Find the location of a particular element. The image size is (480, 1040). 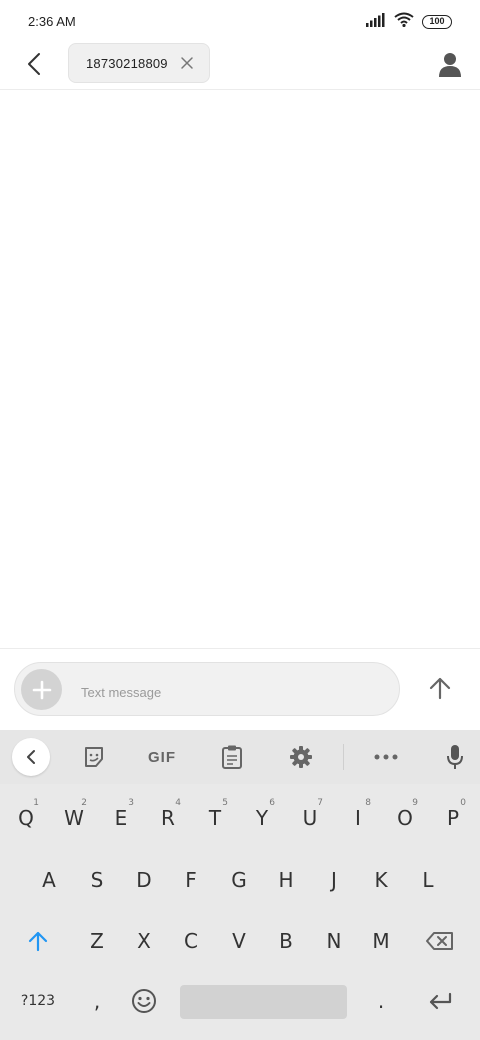

key-u-hint: 7 is located at coordinates (320, 803).